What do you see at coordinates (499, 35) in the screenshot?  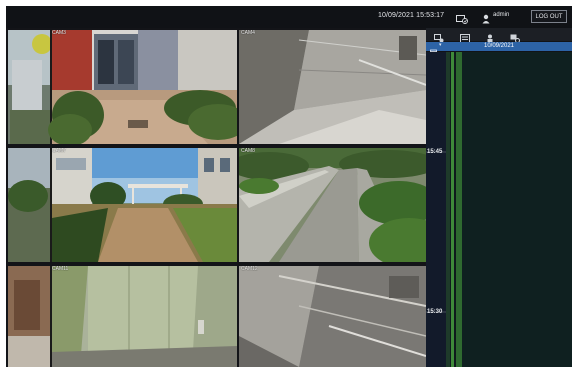 I see `panel-toolbar` at bounding box center [499, 35].